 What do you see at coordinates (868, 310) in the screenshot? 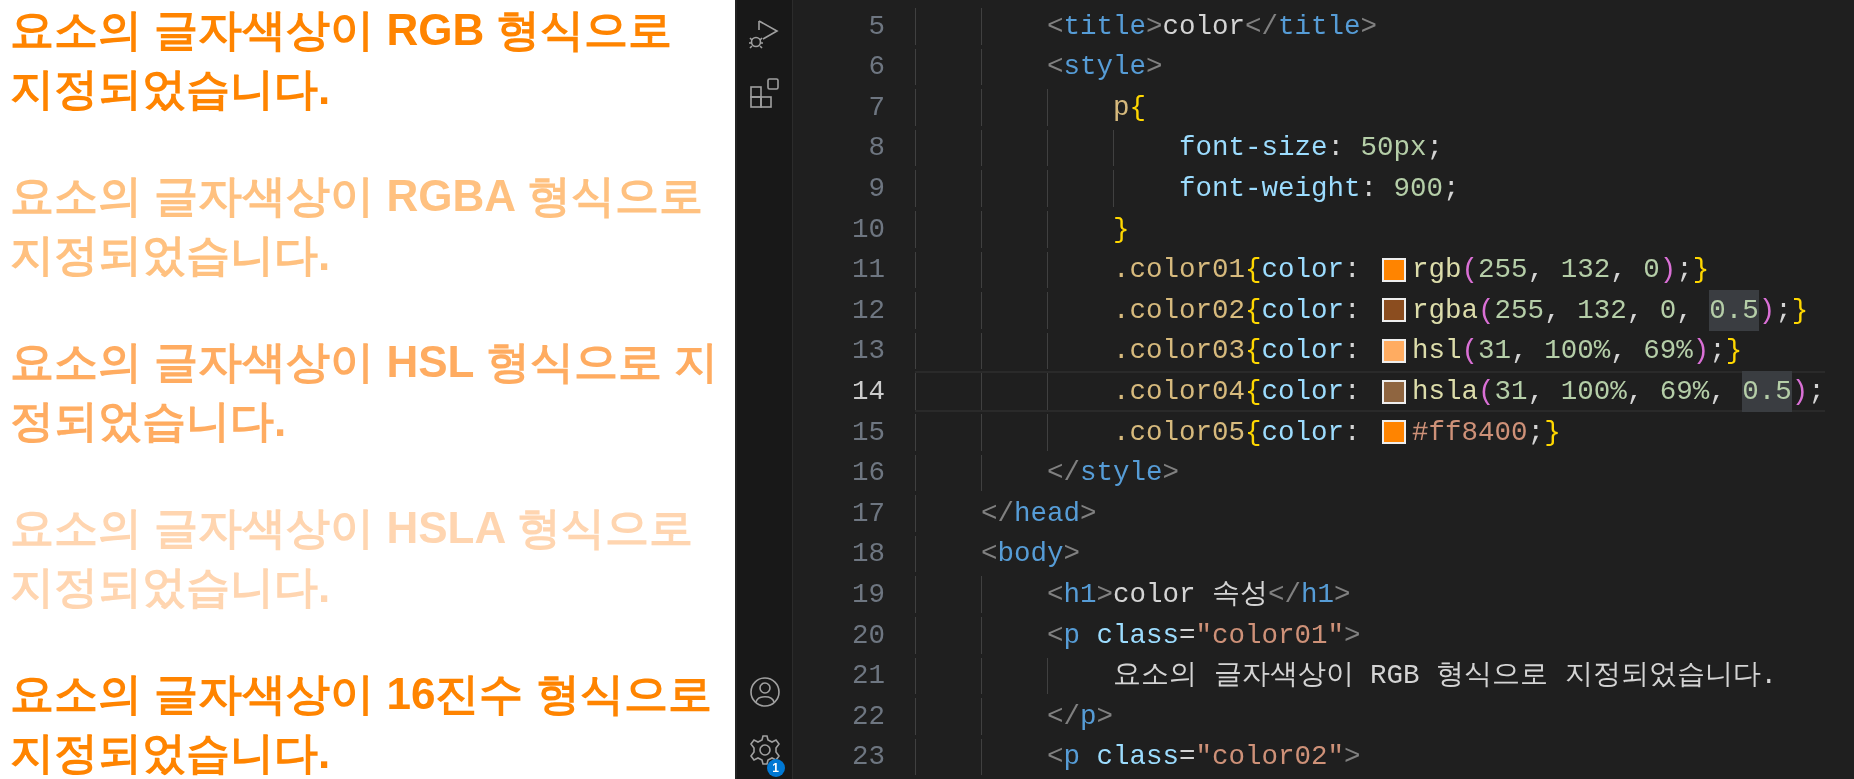
I see `line-number: 12` at bounding box center [868, 310].